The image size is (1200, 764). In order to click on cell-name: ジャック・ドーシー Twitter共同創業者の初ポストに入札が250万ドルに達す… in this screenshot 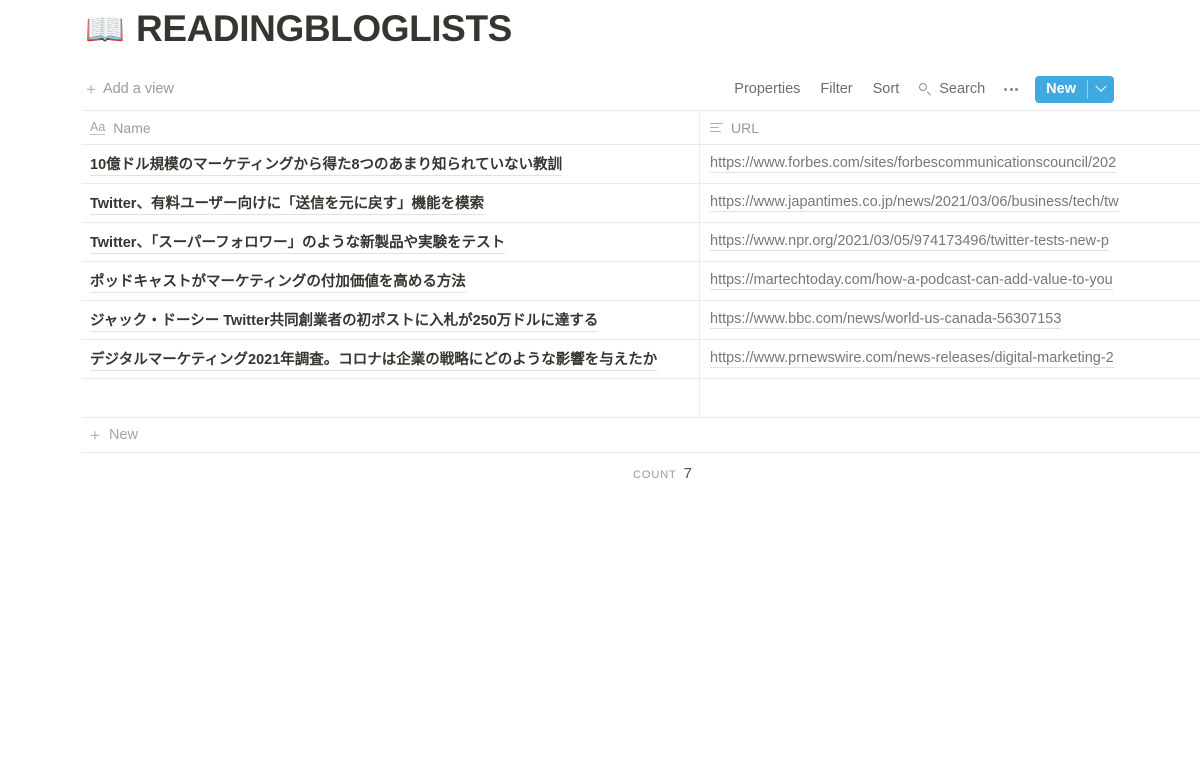, I will do `click(391, 320)`.